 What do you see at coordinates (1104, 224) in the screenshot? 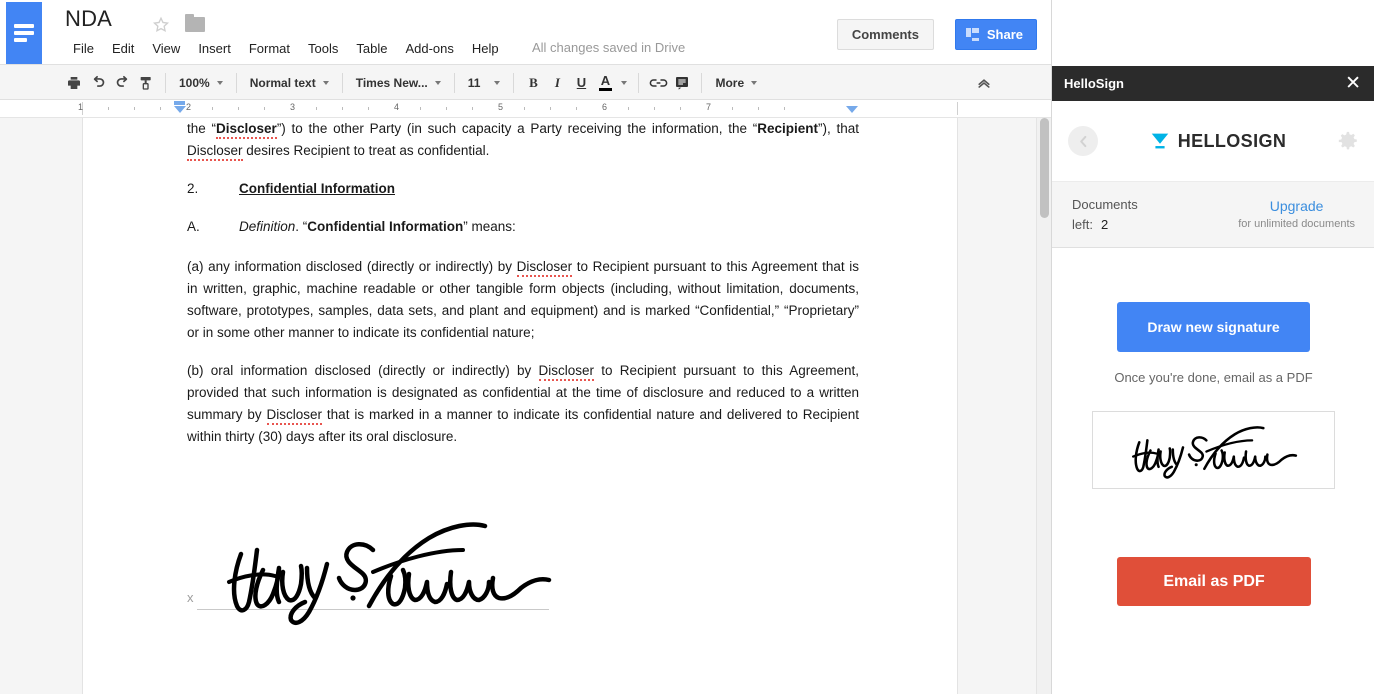
I see `documents-left-value: 2` at bounding box center [1104, 224].